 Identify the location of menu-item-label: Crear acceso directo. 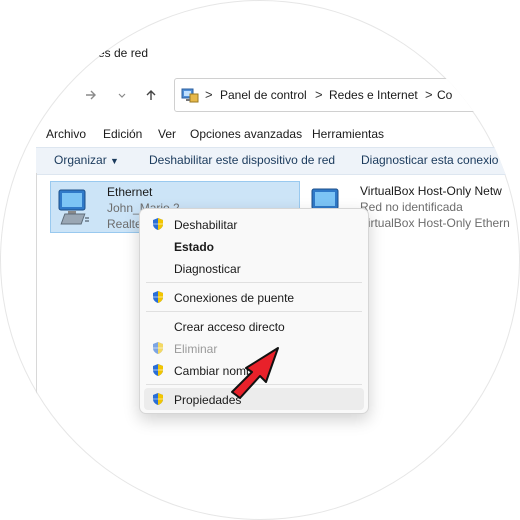
(229, 327).